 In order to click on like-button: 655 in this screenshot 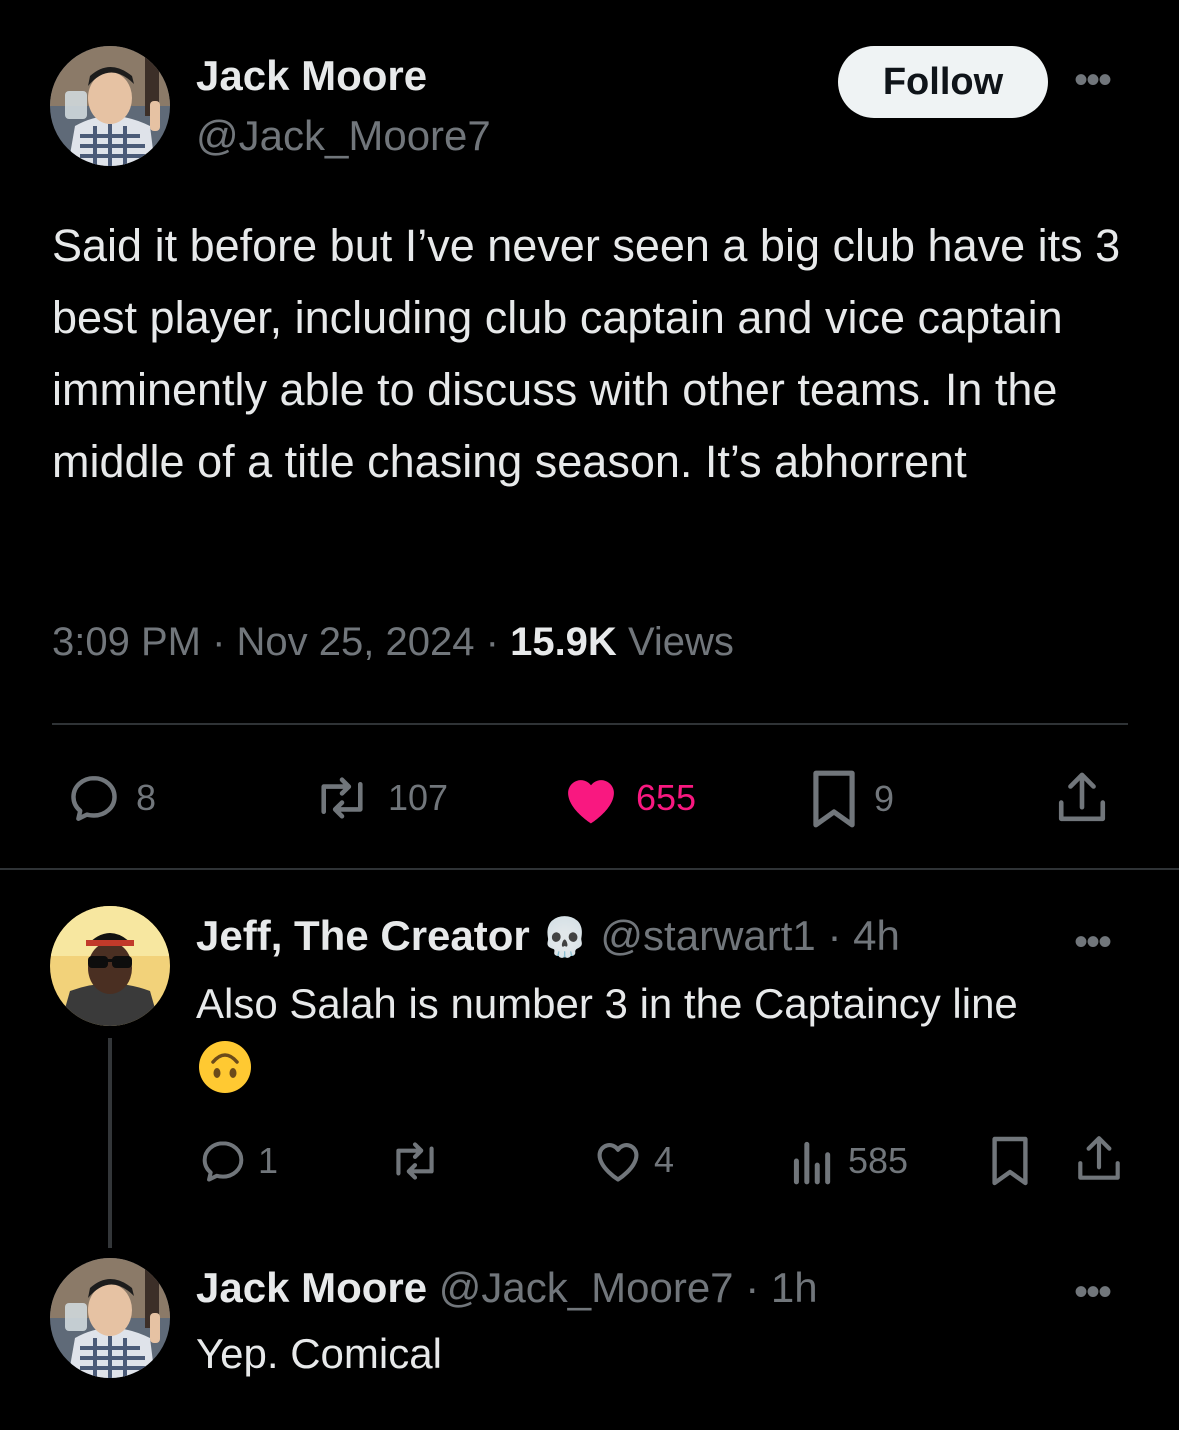, I will do `click(628, 798)`.